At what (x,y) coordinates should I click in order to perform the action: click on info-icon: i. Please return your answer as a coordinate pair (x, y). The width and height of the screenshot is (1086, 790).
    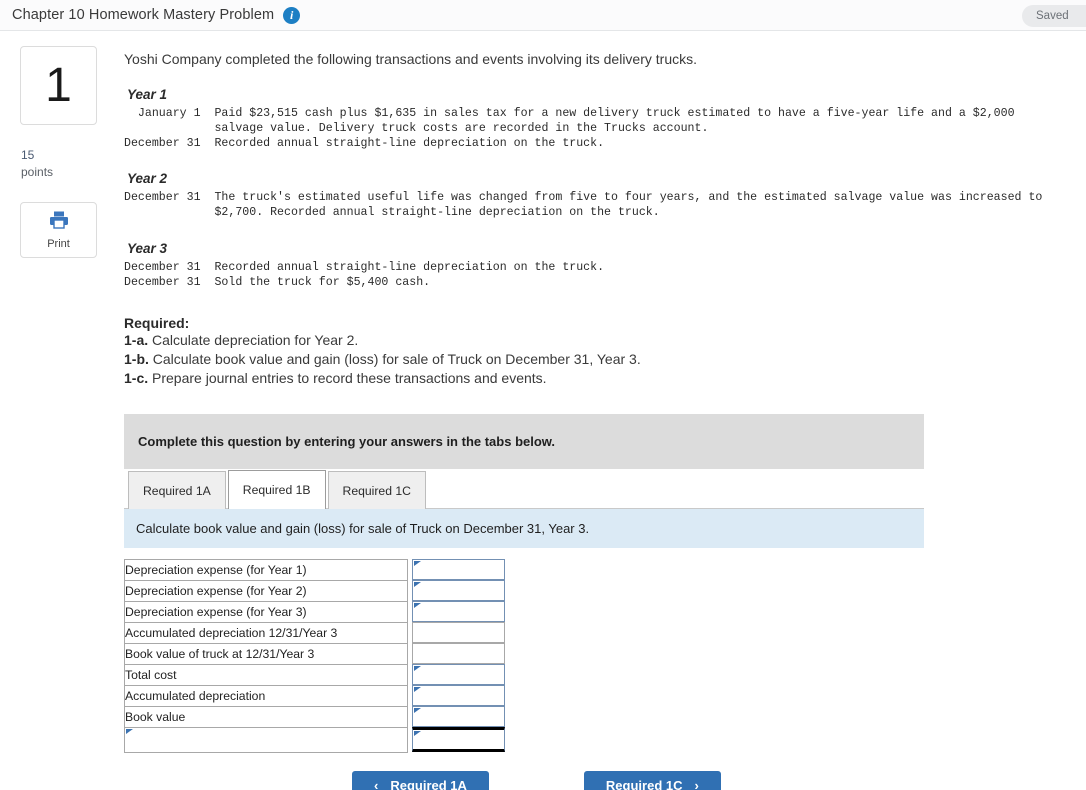
    Looking at the image, I should click on (292, 15).